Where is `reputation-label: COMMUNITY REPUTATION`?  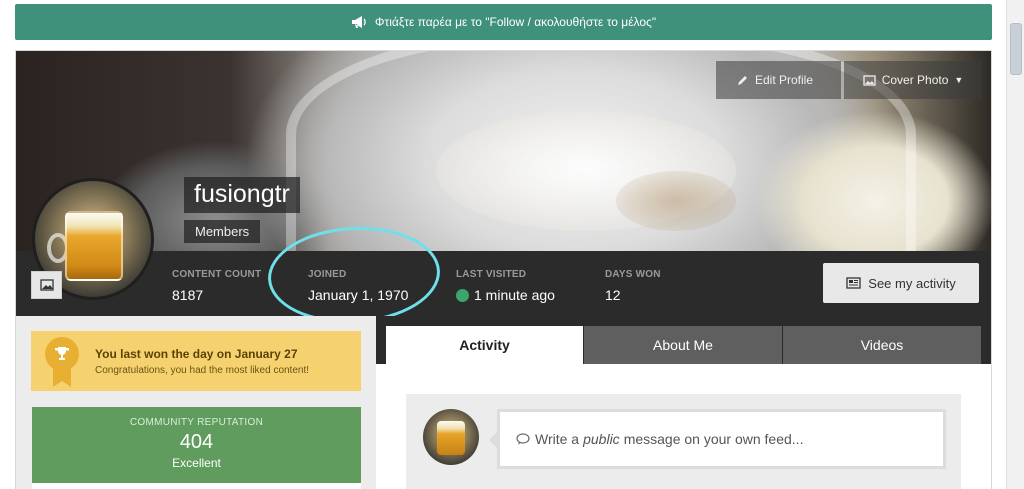
reputation-label: COMMUNITY REPUTATION is located at coordinates (196, 422).